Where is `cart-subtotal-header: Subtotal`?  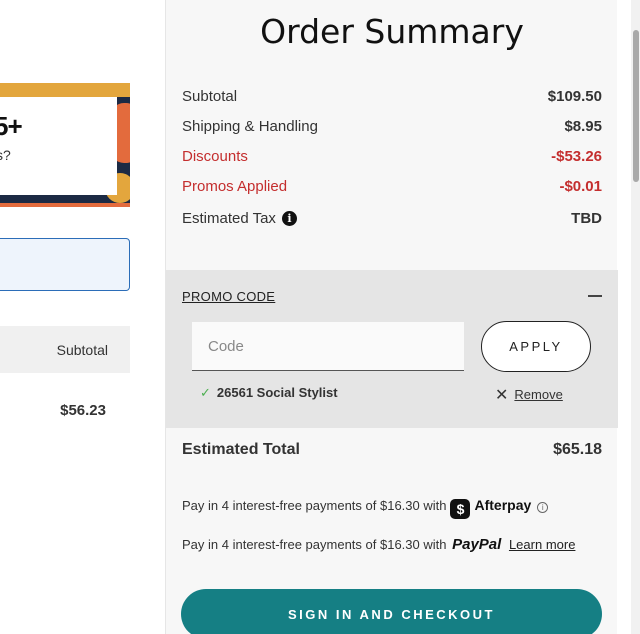
cart-subtotal-header: Subtotal is located at coordinates (82, 350).